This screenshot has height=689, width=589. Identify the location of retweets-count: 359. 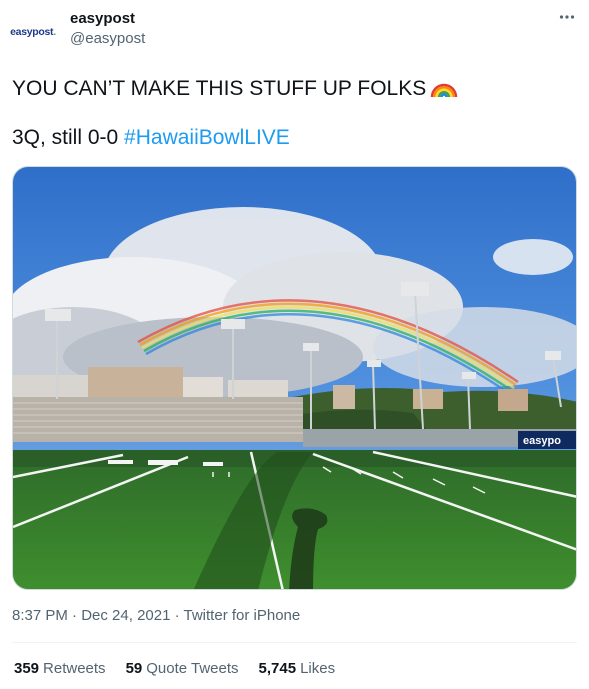
(27, 668).